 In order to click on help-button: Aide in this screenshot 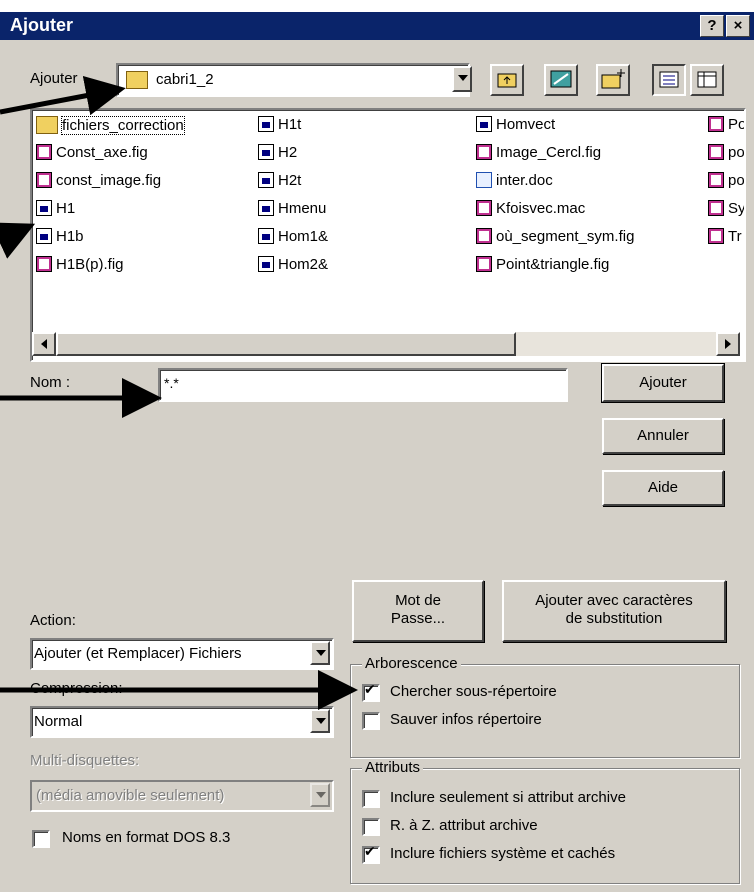, I will do `click(663, 488)`.